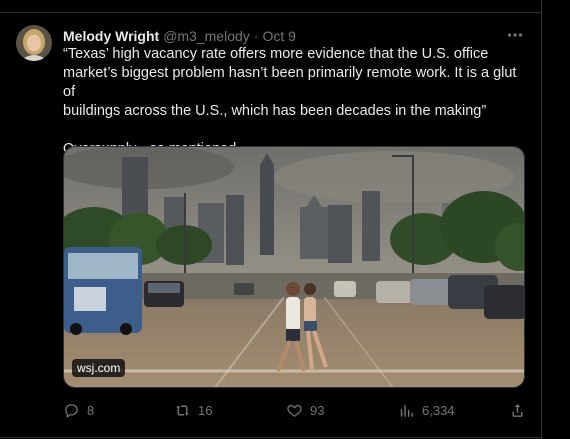 This screenshot has height=439, width=570. Describe the element at coordinates (270, 437) in the screenshot. I see `bottom-divider` at that location.